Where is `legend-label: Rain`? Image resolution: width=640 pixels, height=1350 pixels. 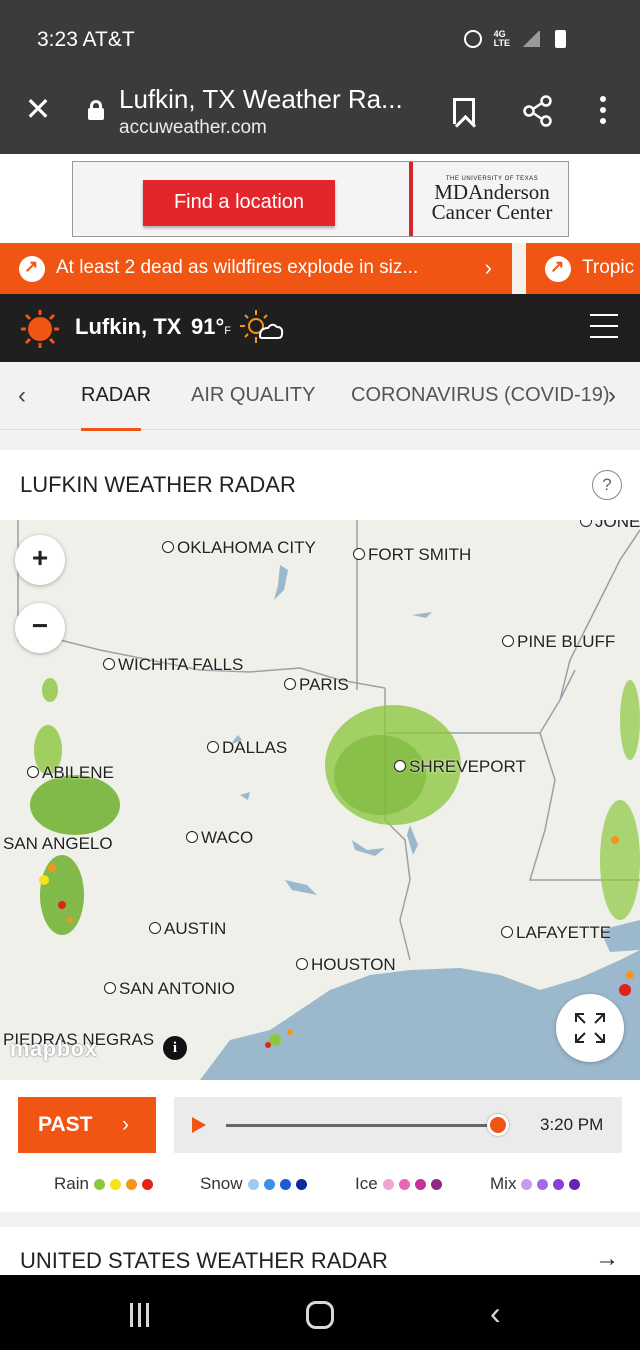
legend-label: Rain is located at coordinates (71, 1183).